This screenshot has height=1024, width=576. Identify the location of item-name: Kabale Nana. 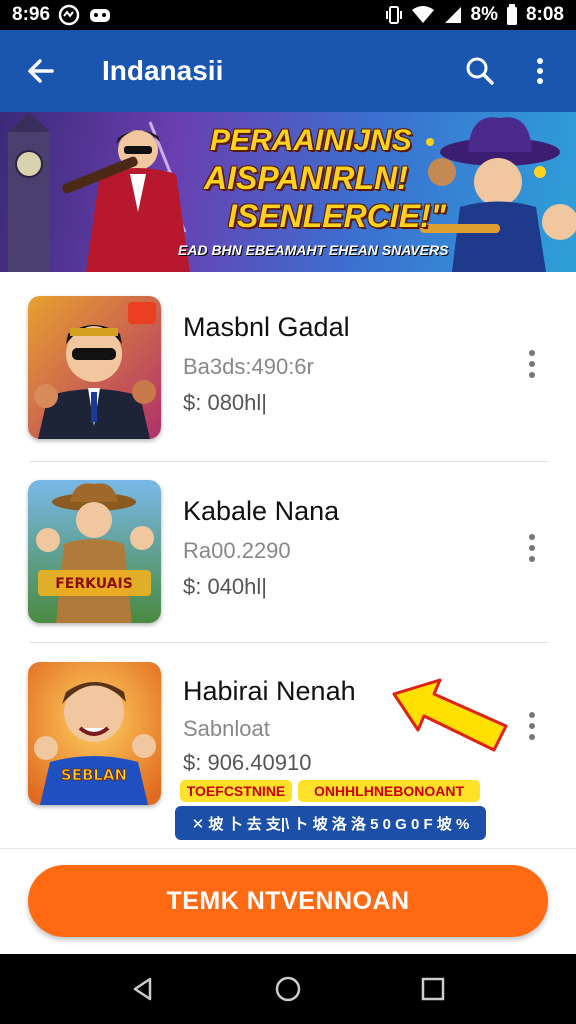
(261, 511).